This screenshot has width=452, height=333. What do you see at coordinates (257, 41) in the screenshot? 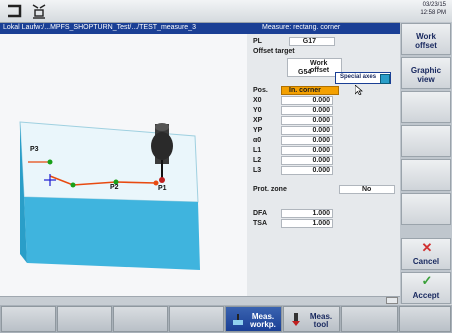
I see `pl-label: PL` at bounding box center [257, 41].